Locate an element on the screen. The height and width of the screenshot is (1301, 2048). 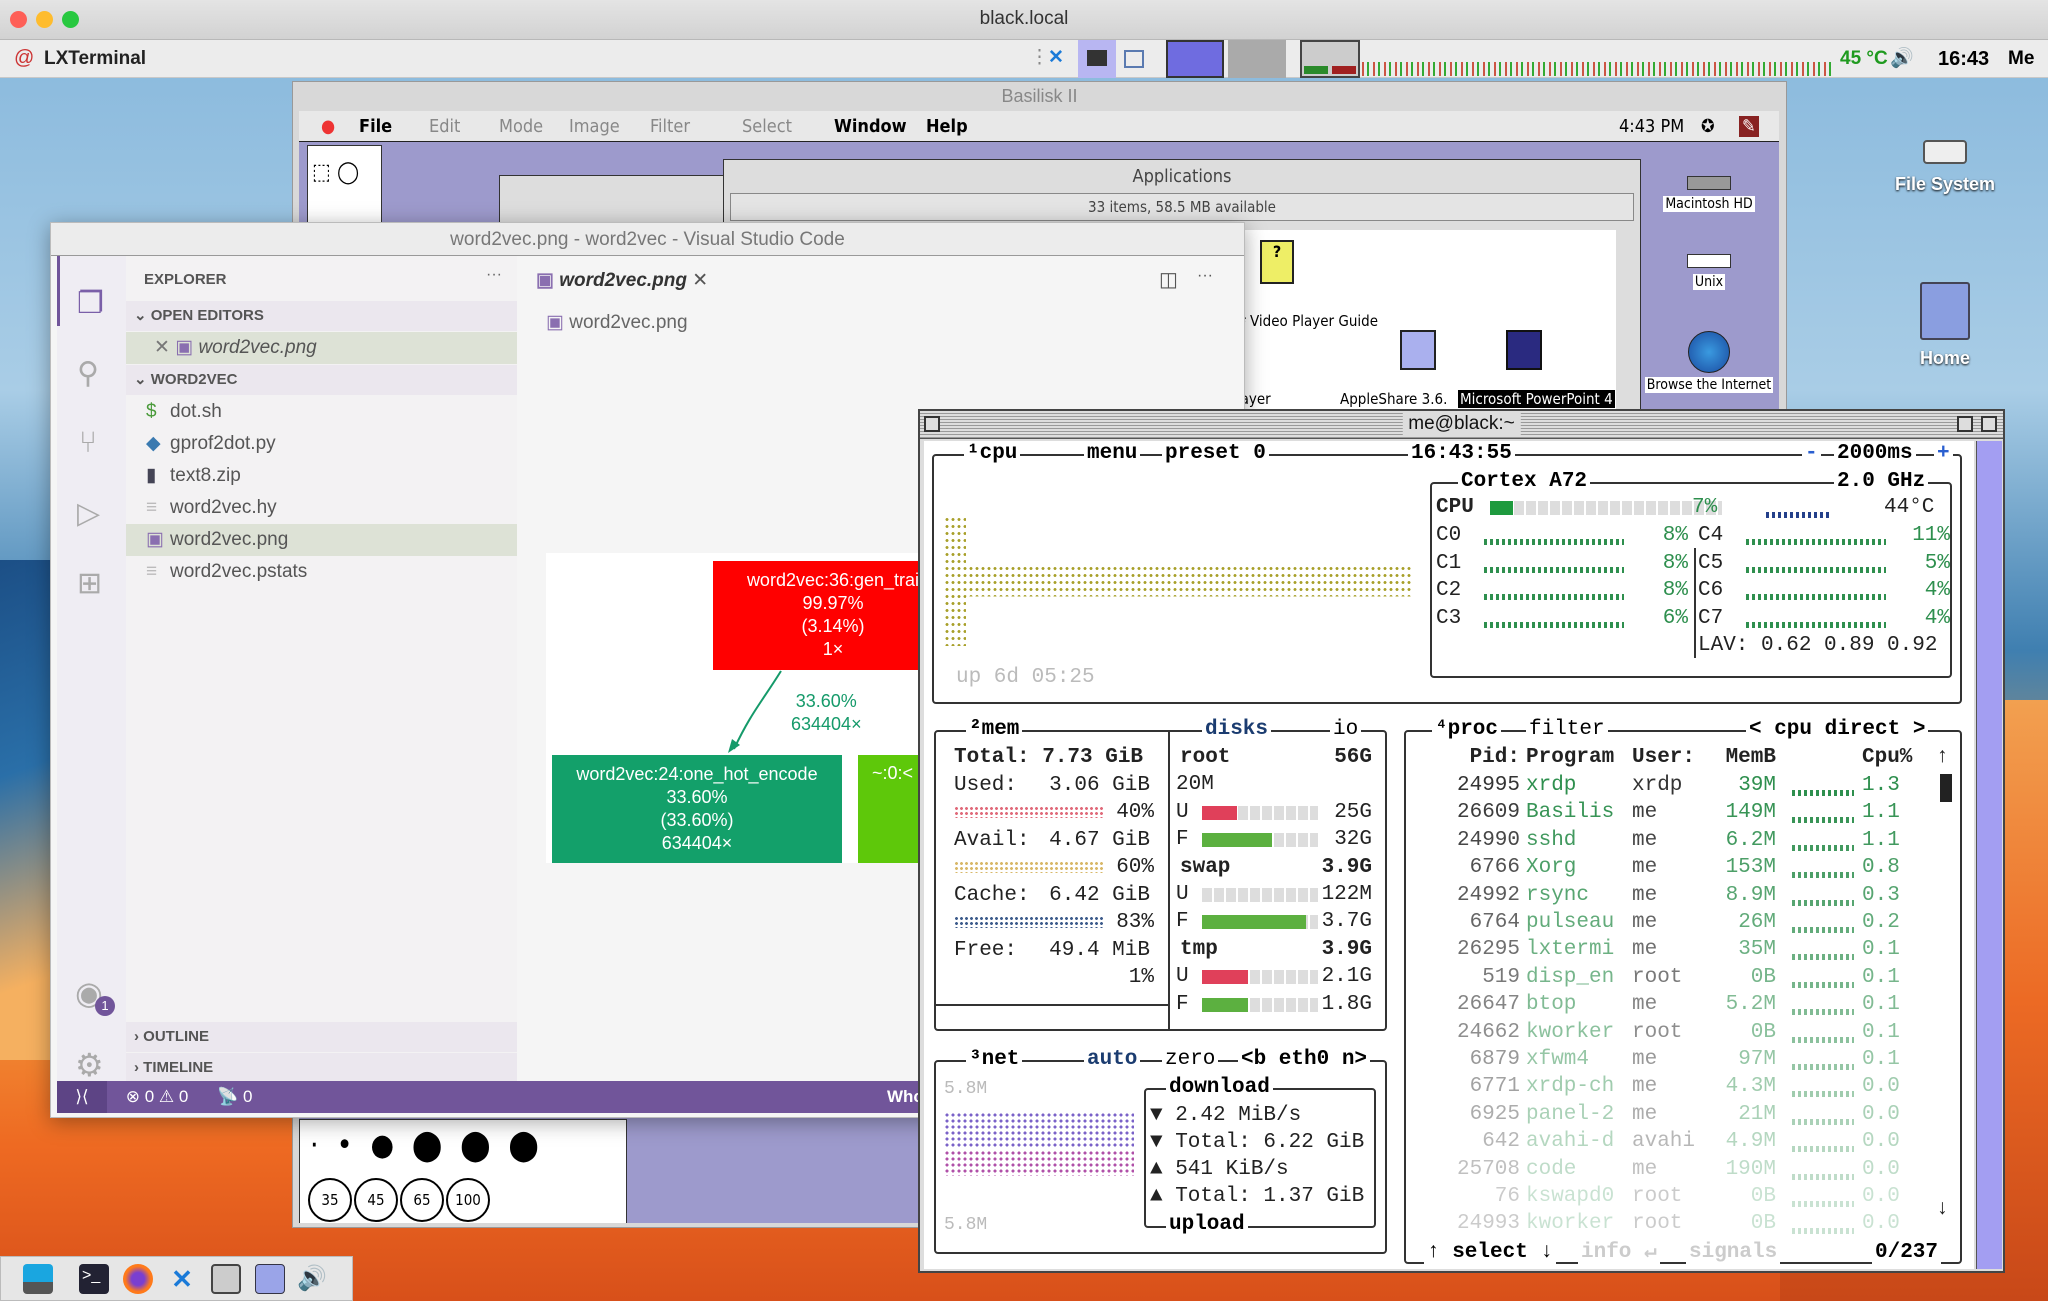
ports-indicator: 📡 0 is located at coordinates (234, 1096).